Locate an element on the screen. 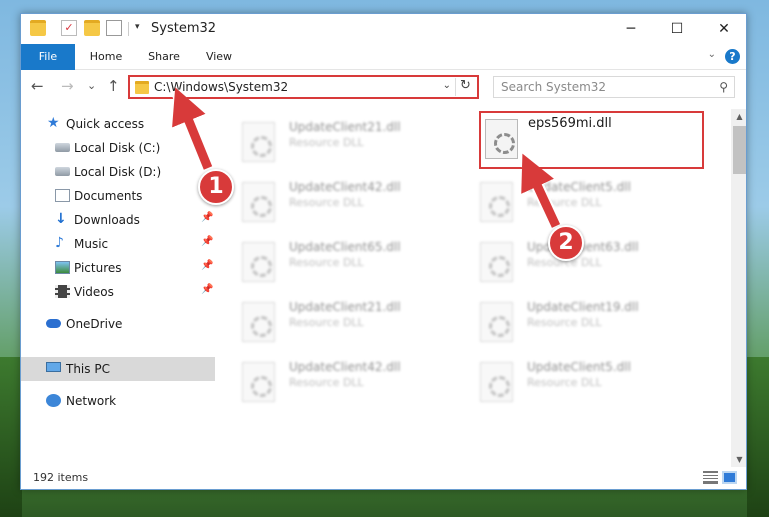 Image resolution: width=769 pixels, height=517 pixels. tab-share: Share is located at coordinates (164, 57).